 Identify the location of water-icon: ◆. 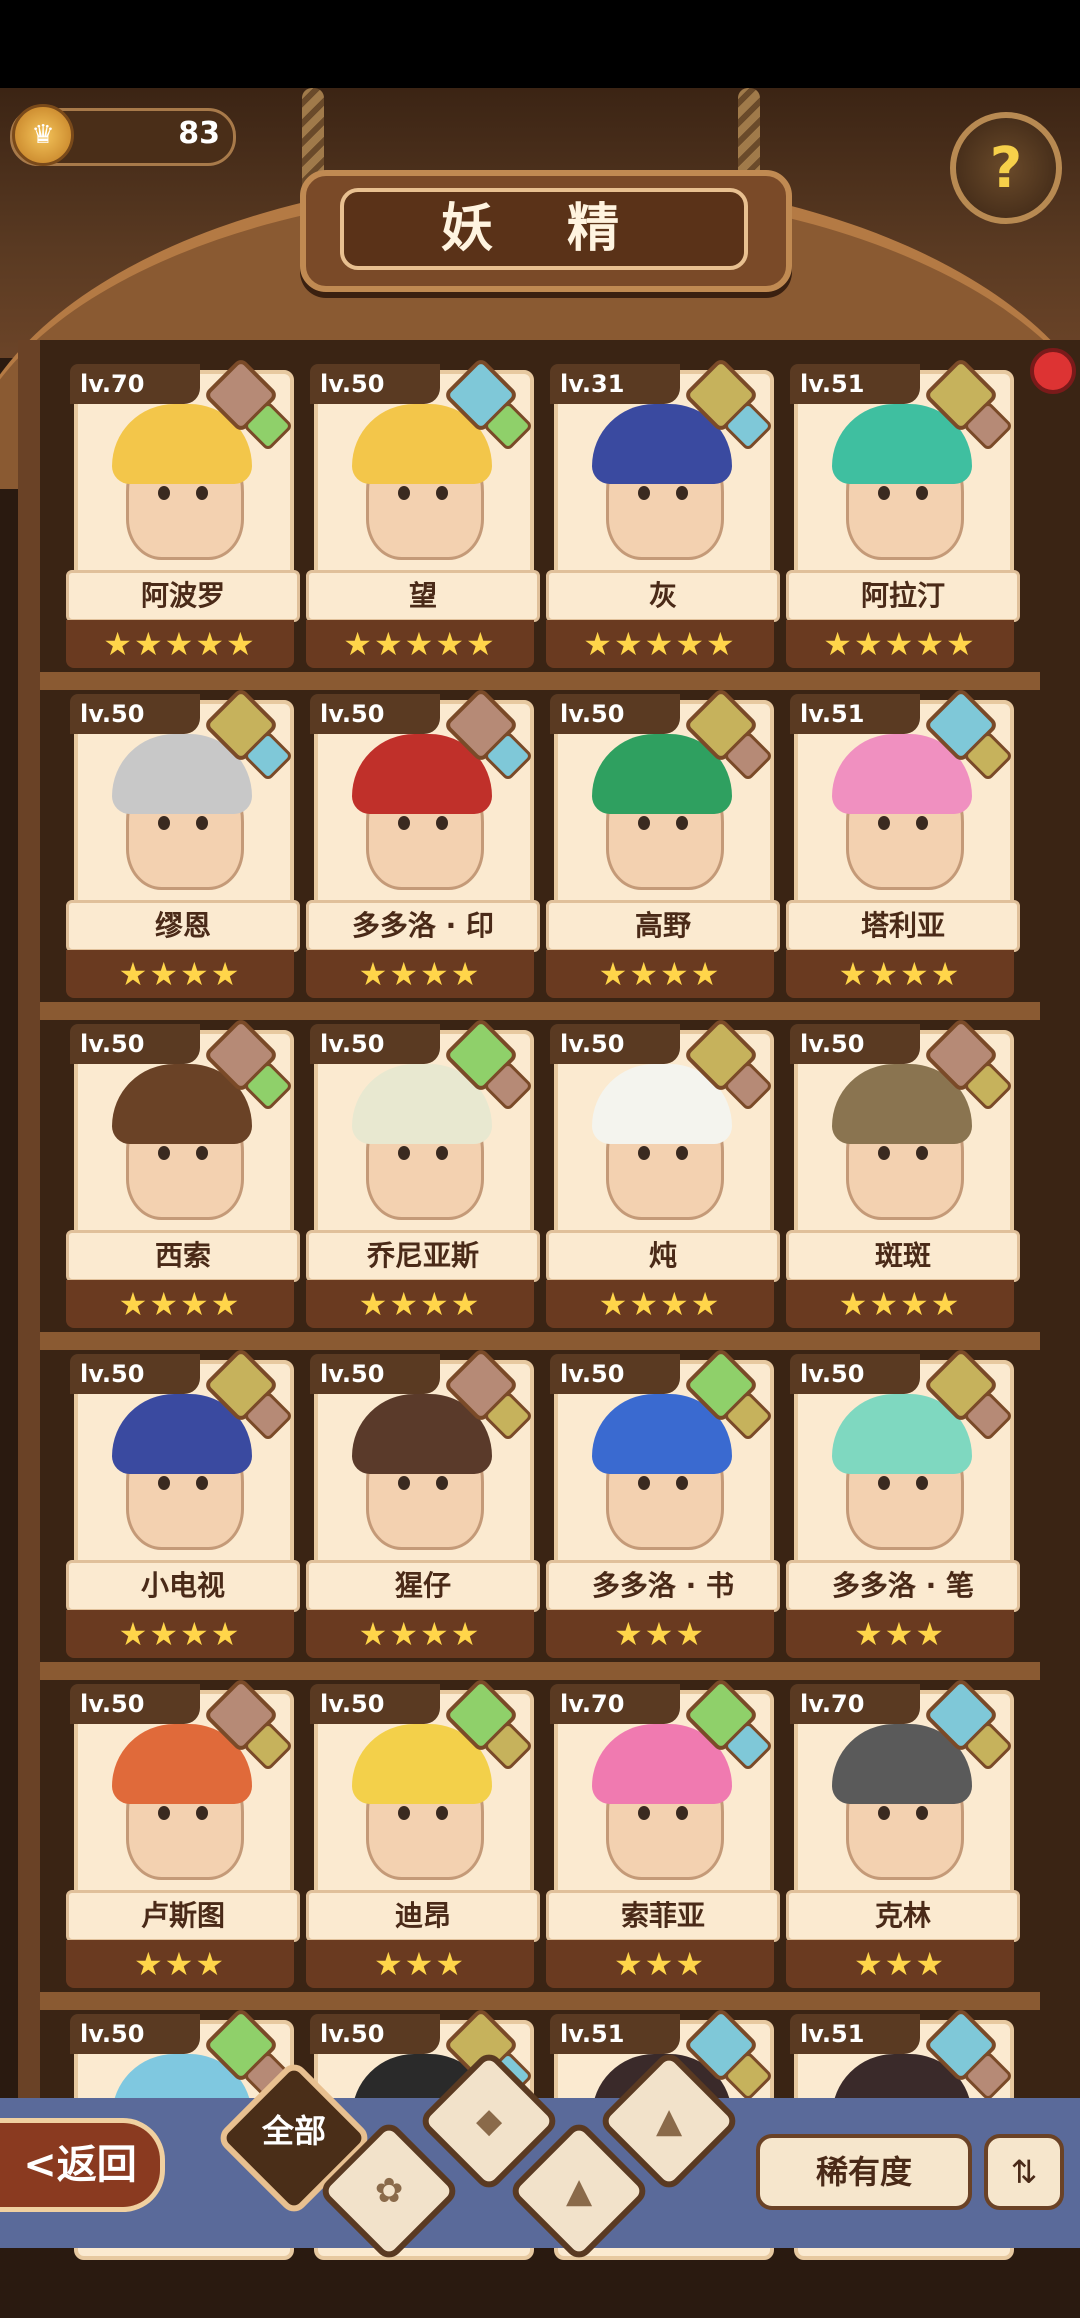
(489, 2121).